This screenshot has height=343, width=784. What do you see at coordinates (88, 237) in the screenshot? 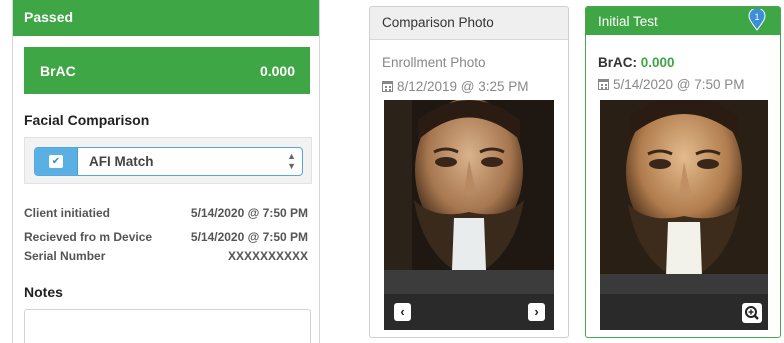
I see `received-label: Recieved fro m Device` at bounding box center [88, 237].